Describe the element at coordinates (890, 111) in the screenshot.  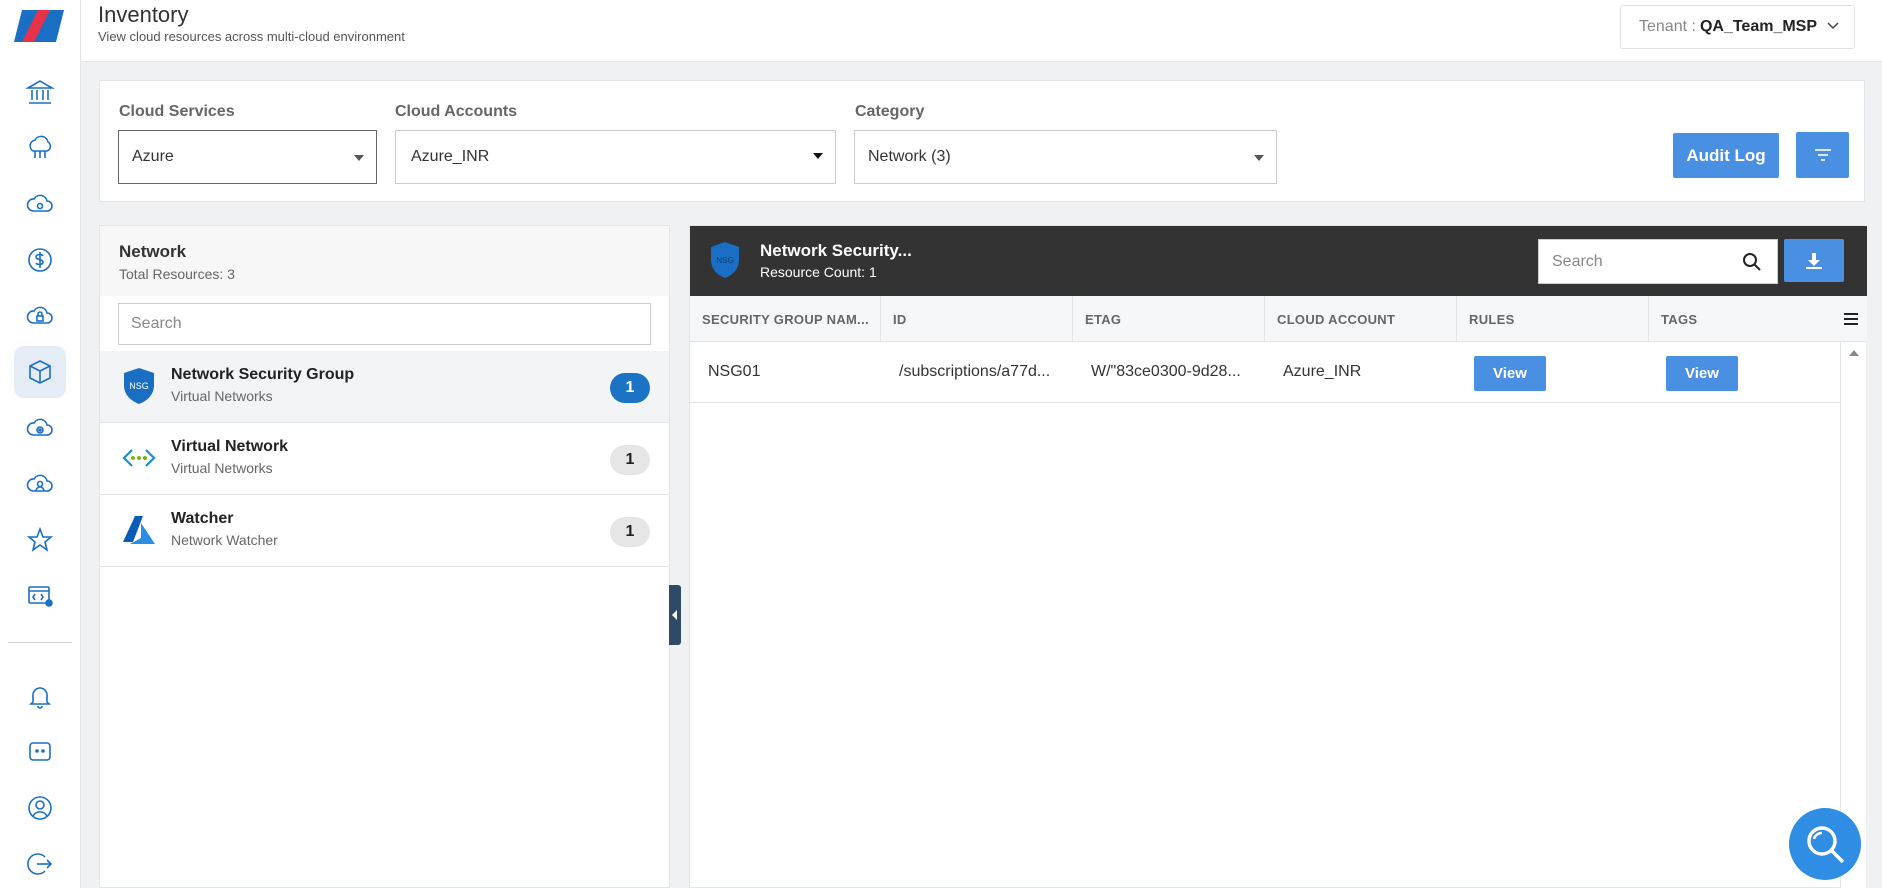
I see `category-label: Category` at that location.